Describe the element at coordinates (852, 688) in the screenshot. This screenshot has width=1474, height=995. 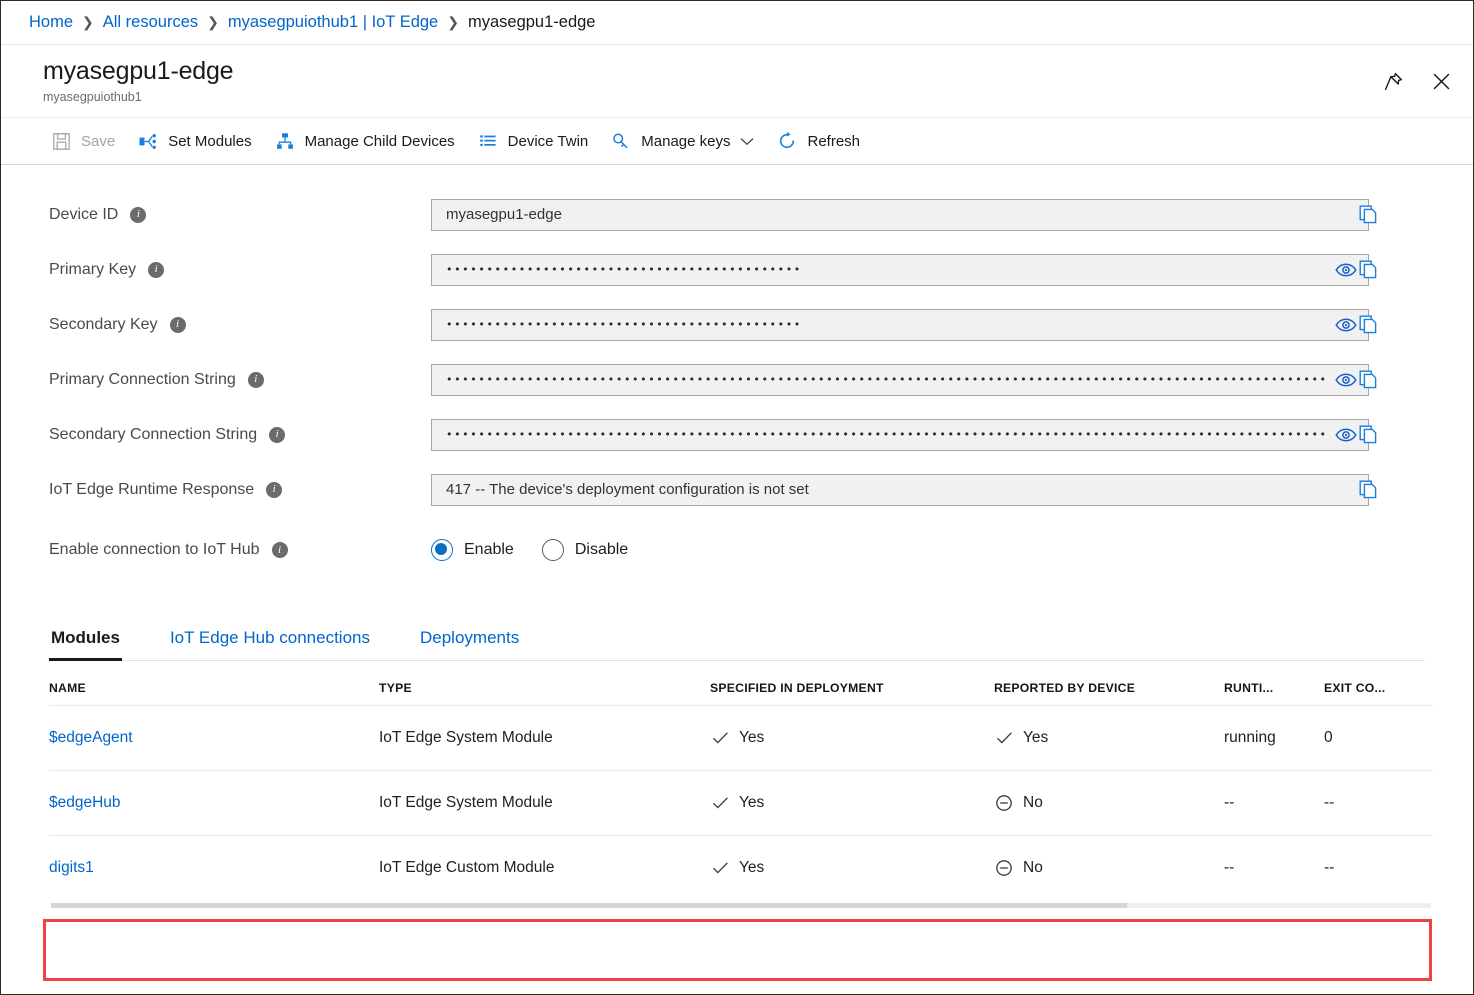
I see `column-header-specified-in-deployment: SPECIFIED IN DEPLOYMENT` at that location.